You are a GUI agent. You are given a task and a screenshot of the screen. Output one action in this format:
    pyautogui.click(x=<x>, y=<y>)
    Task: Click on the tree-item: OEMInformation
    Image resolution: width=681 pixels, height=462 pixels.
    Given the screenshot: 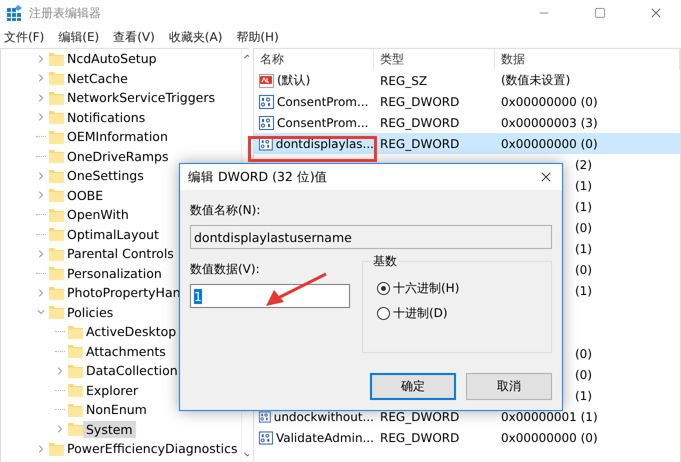 What is the action you would take?
    pyautogui.click(x=117, y=137)
    